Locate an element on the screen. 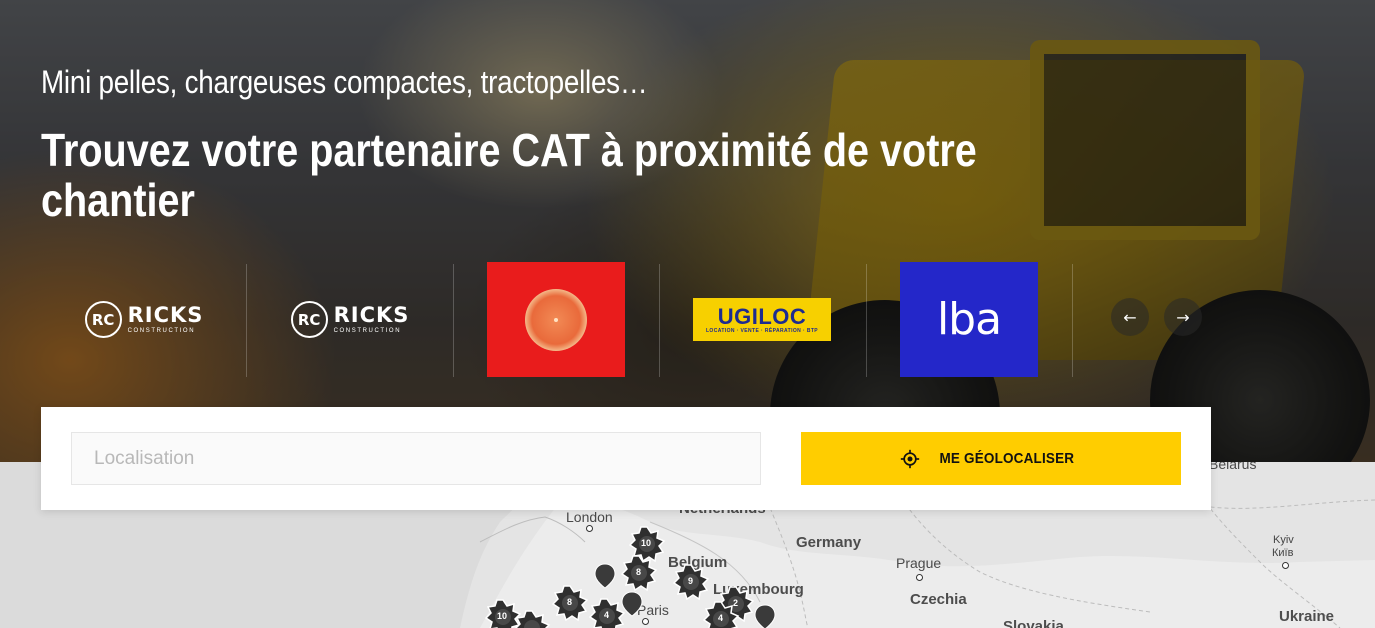  blood-orange-icon is located at coordinates (556, 319).